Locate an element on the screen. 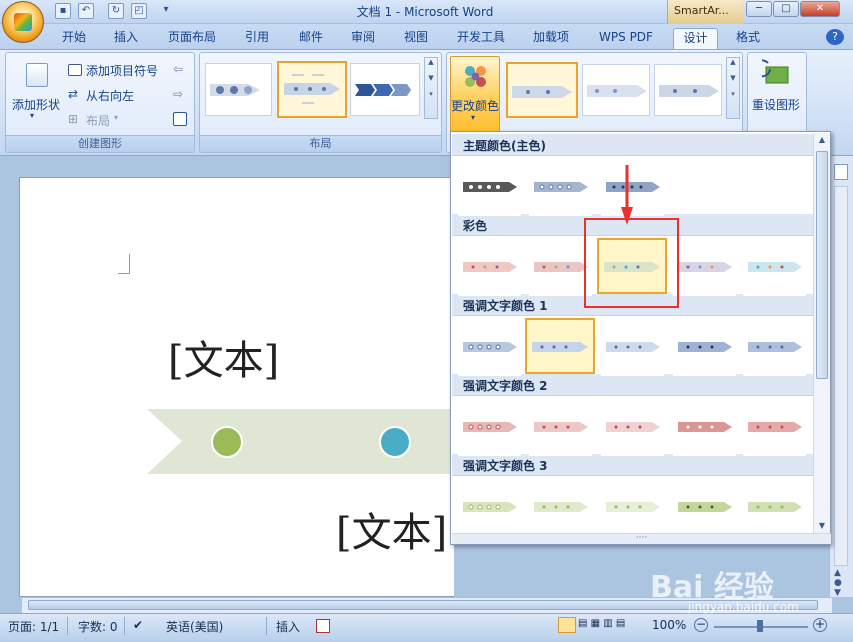 This screenshot has width=853, height=642. section-theme-primary: 主题颜色(主色) is located at coordinates (633, 145).